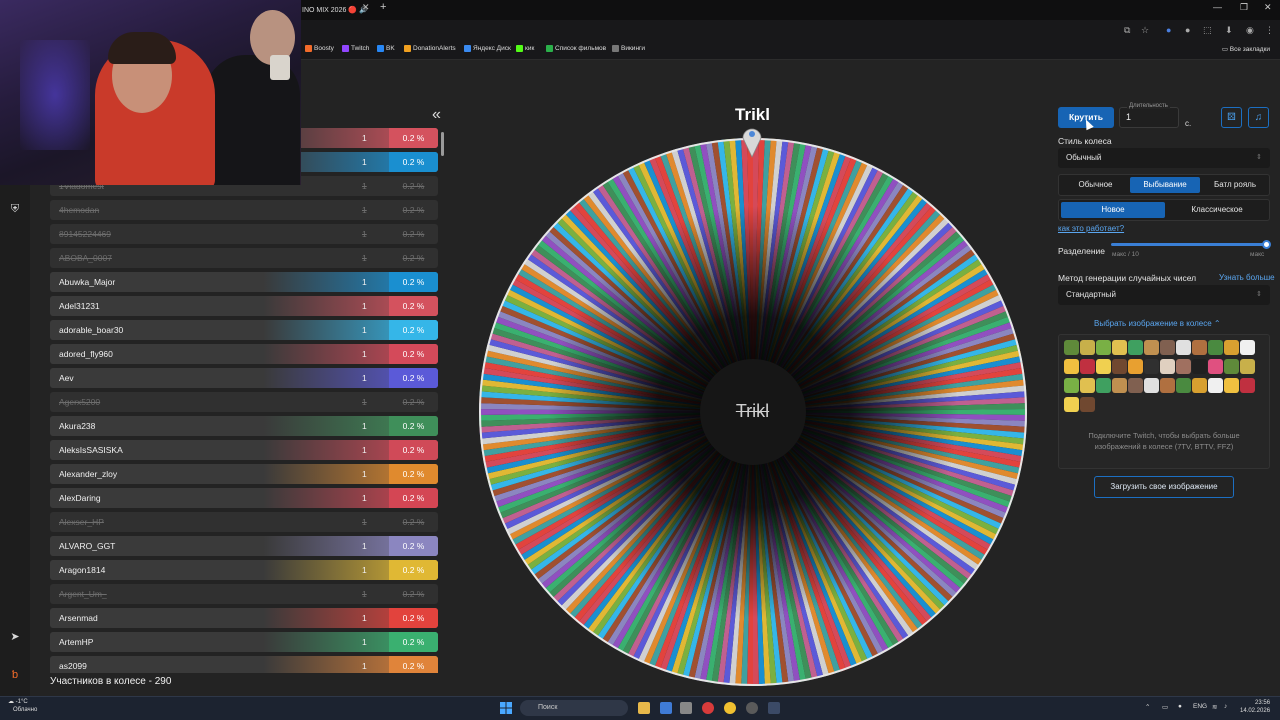 Image resolution: width=1280 pixels, height=720 pixels. I want to click on tab-close-icon: ✕, so click(366, 7).